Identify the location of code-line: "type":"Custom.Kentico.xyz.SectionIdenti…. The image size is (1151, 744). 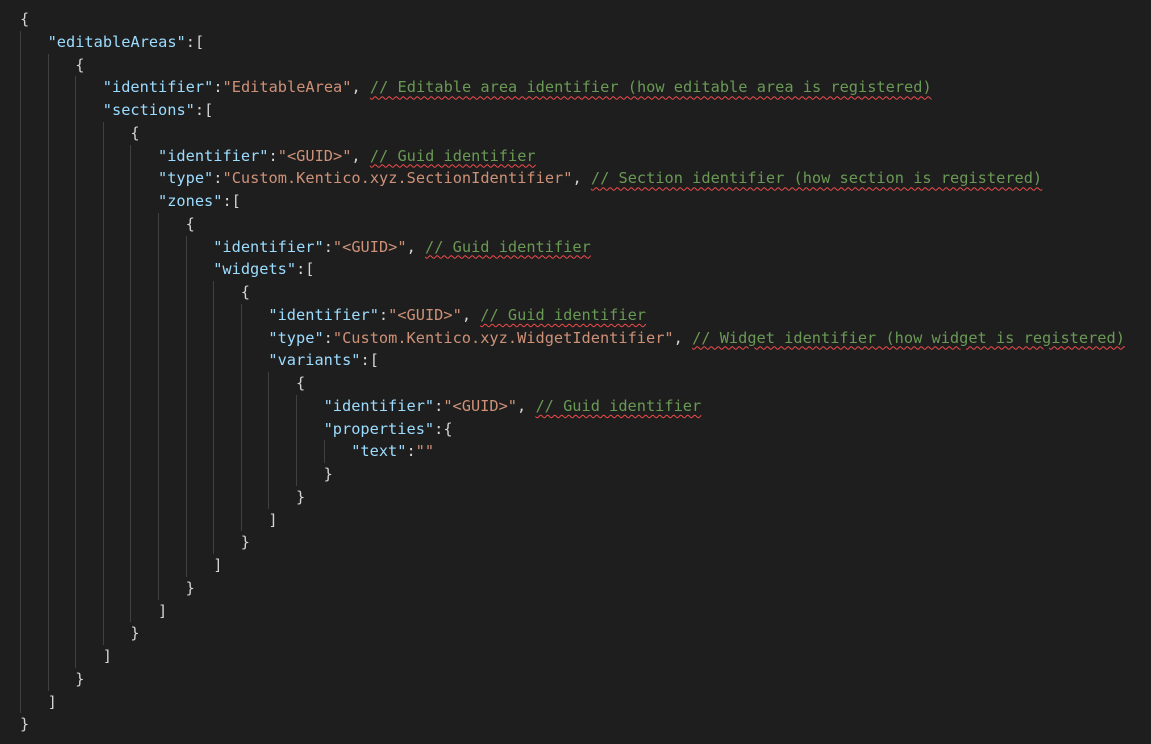
(572, 178).